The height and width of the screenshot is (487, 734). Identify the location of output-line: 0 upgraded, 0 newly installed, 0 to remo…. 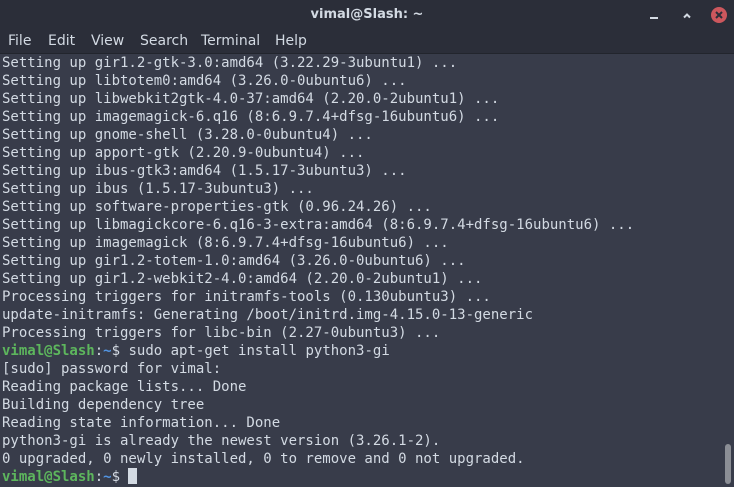
(263, 459).